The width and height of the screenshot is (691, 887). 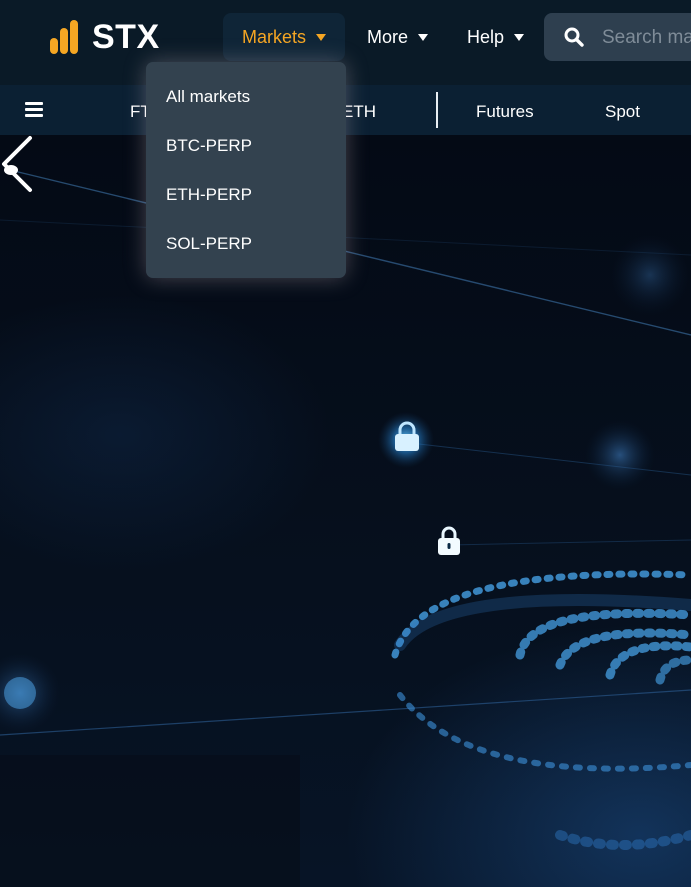 What do you see at coordinates (359, 112) in the screenshot?
I see `subnav-item-eth: ETH` at bounding box center [359, 112].